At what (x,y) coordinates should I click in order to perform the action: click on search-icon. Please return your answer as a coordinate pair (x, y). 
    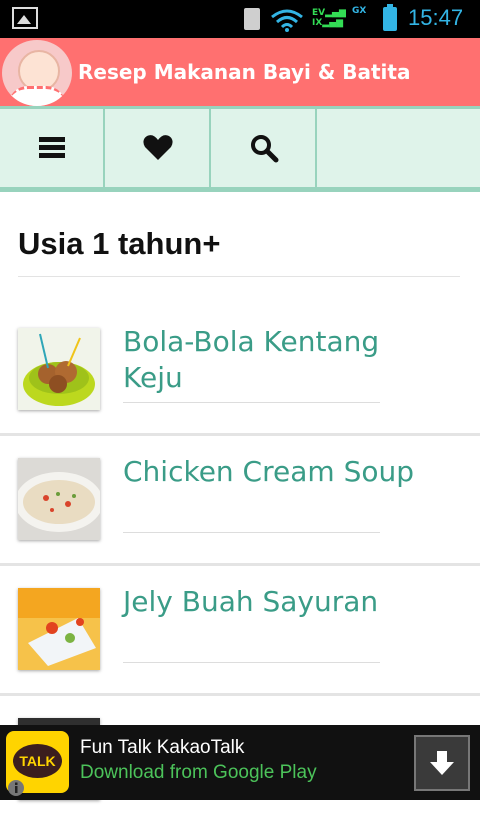
    Looking at the image, I should click on (264, 149).